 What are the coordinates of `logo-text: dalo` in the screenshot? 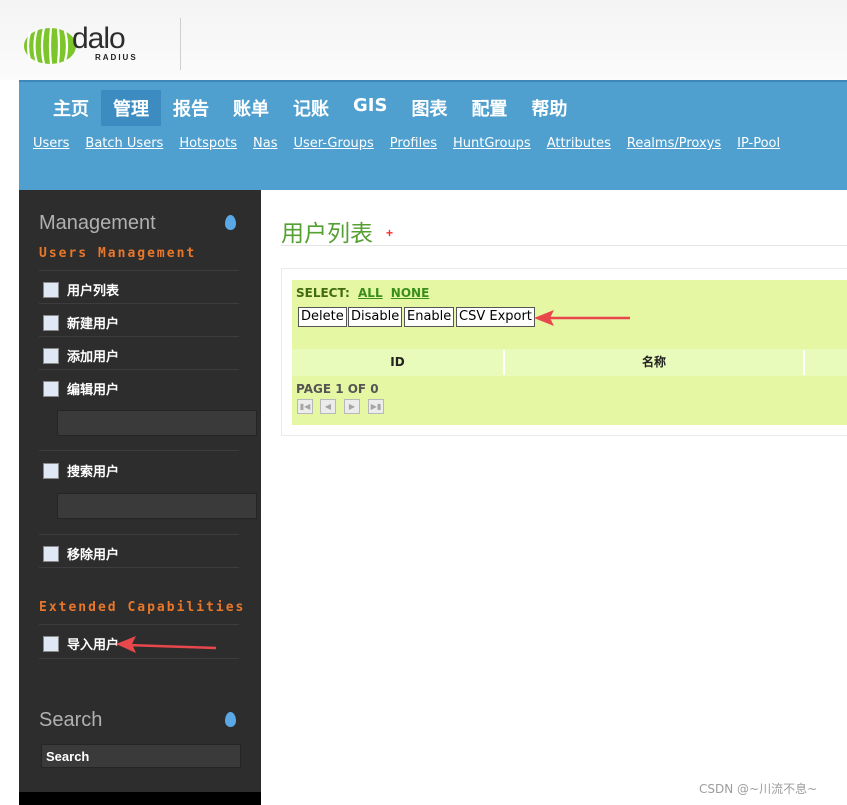 It's located at (99, 38).